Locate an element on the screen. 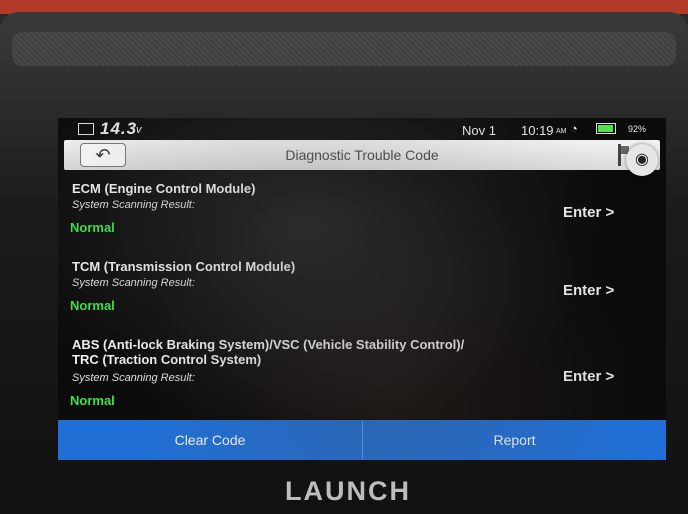  back-arrow-icon: ↶ is located at coordinates (103, 155).